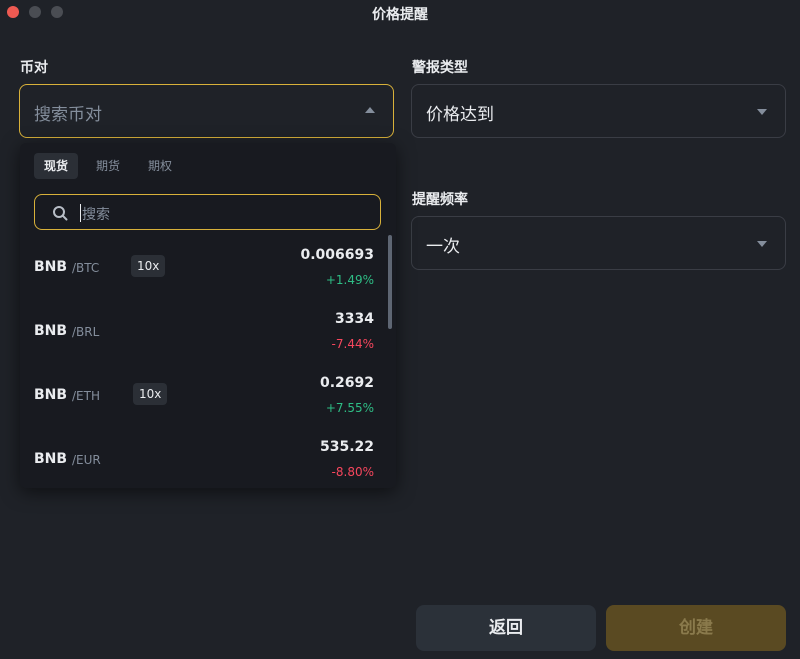 The image size is (800, 659). I want to click on search-placeholder: 搜索, so click(96, 215).